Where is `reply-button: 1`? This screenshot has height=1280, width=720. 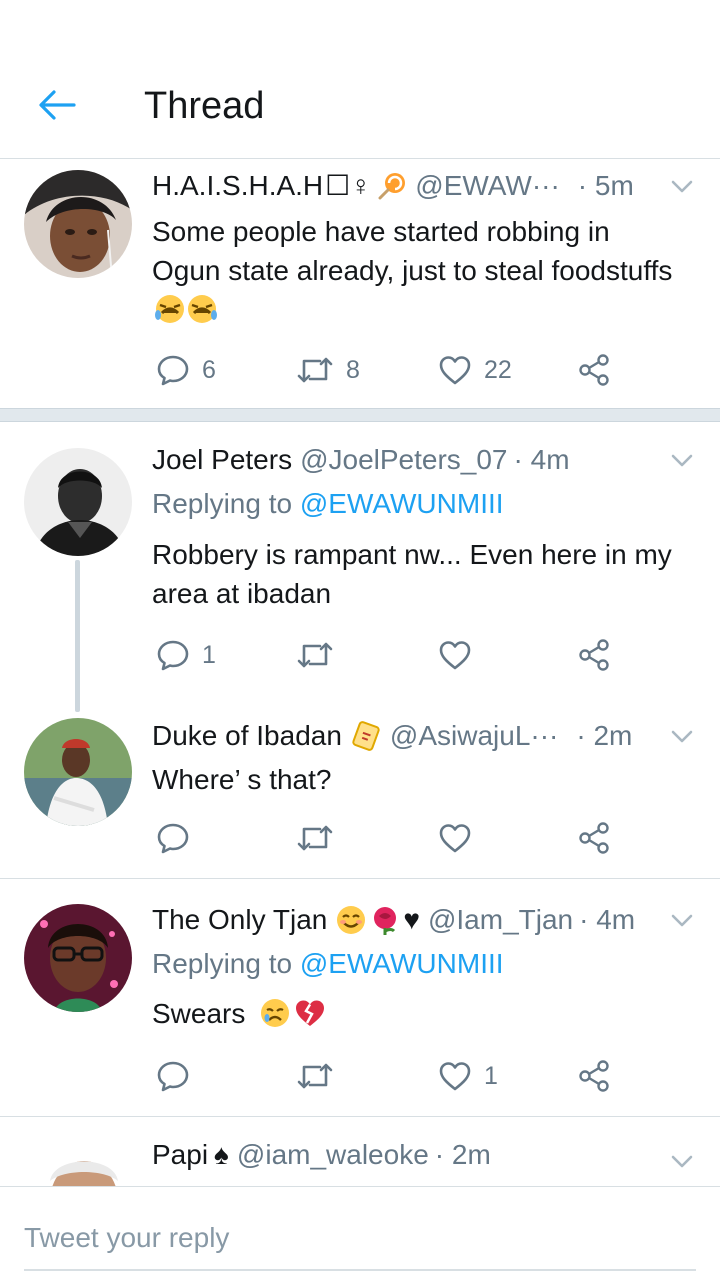
reply-button: 1 is located at coordinates (186, 655).